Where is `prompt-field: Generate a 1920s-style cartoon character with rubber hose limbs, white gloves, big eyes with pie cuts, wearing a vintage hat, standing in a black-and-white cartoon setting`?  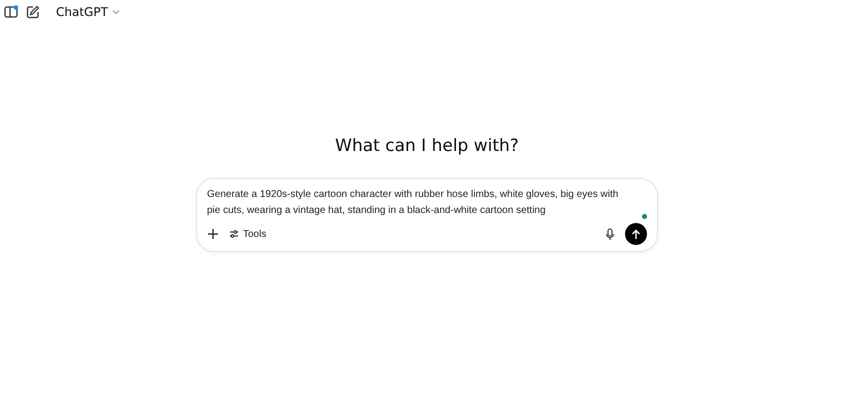 prompt-field: Generate a 1920s-style cartoon character with rubber hose limbs, white gloves, big eyes with pie cuts, wearing a vintage hat, standing in a black-and-white cartoon setting is located at coordinates (420, 203).